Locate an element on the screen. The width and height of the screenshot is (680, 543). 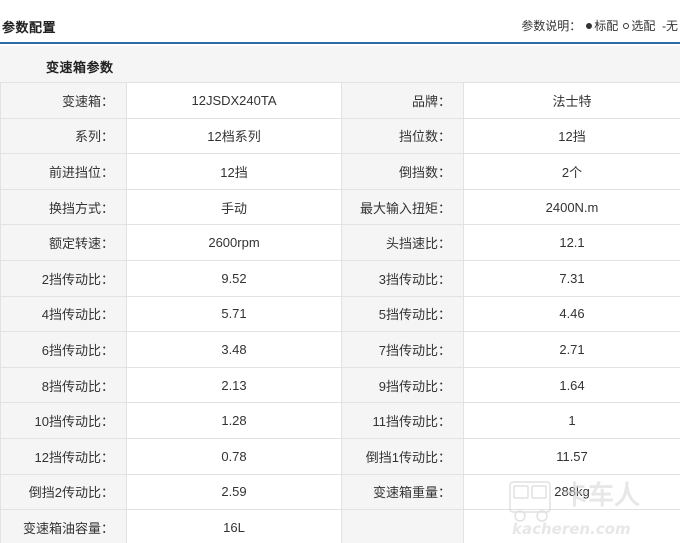
param-label: 7挡传动比： is located at coordinates (402, 349).